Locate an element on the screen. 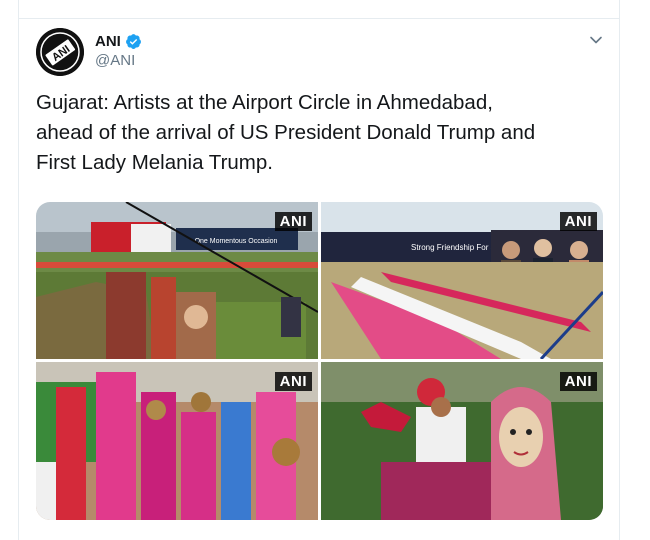  author-name-row: ANI is located at coordinates (118, 41).